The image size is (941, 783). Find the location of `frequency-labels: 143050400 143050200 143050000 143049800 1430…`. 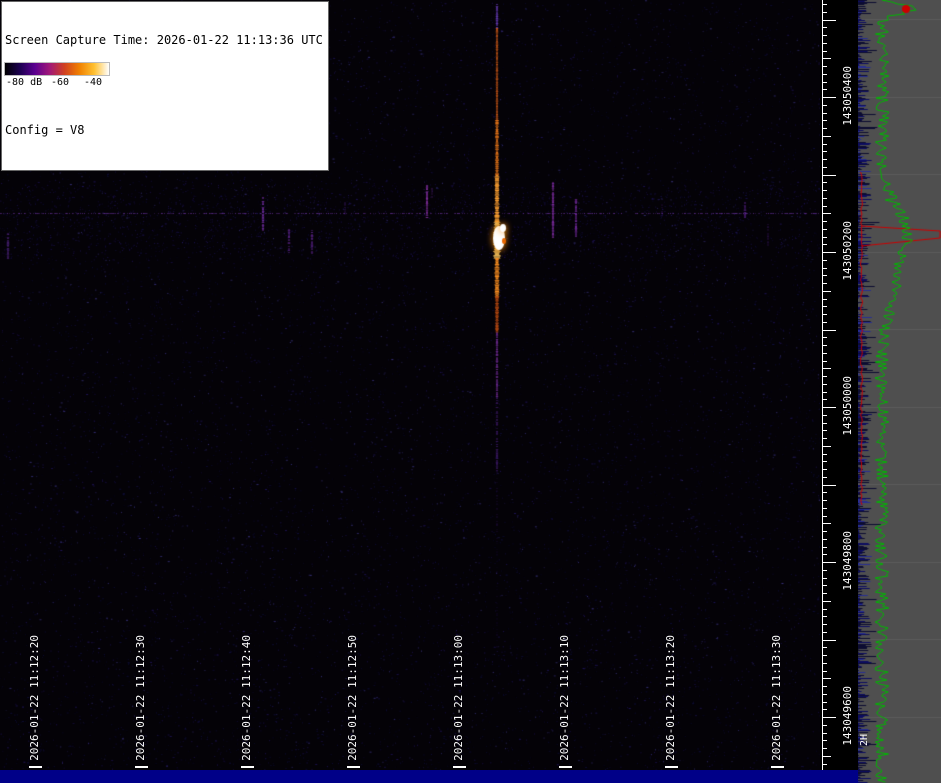

frequency-labels: 143050400 143050200 143050000 143049800 1430… is located at coordinates (848, 385).